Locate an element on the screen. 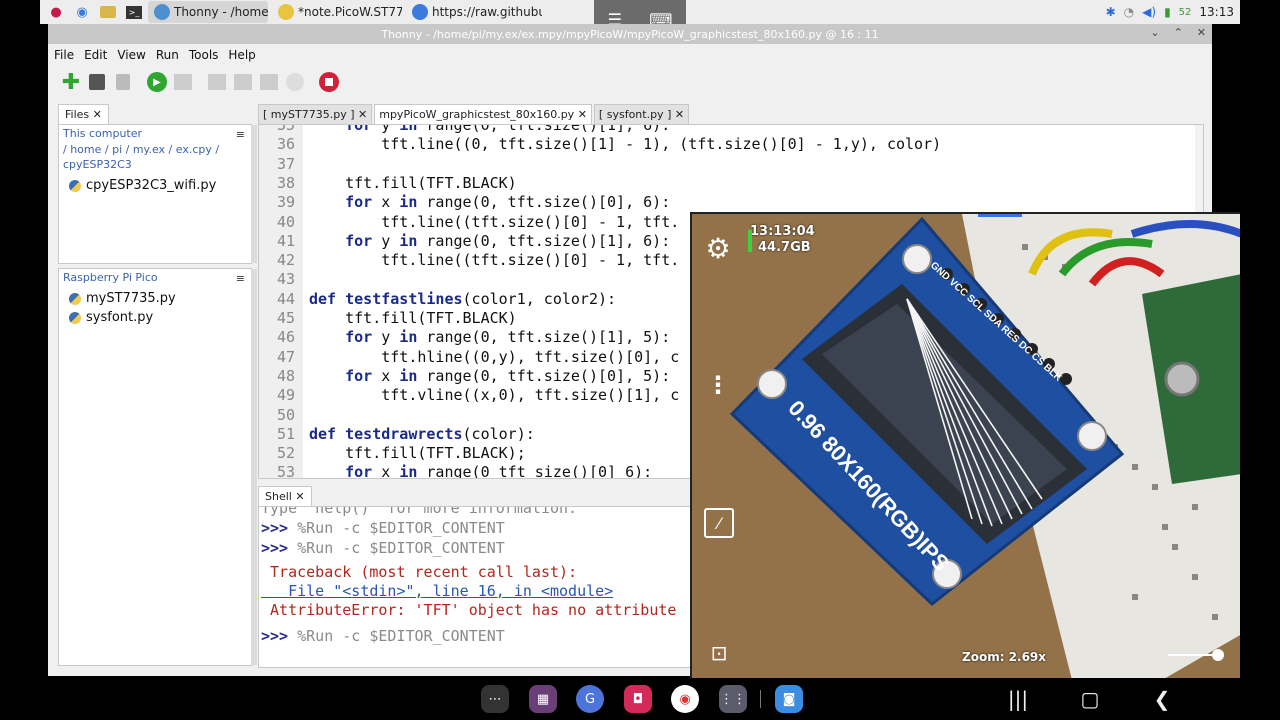 The width and height of the screenshot is (1280, 720). terminal-icon: >_ is located at coordinates (134, 12).